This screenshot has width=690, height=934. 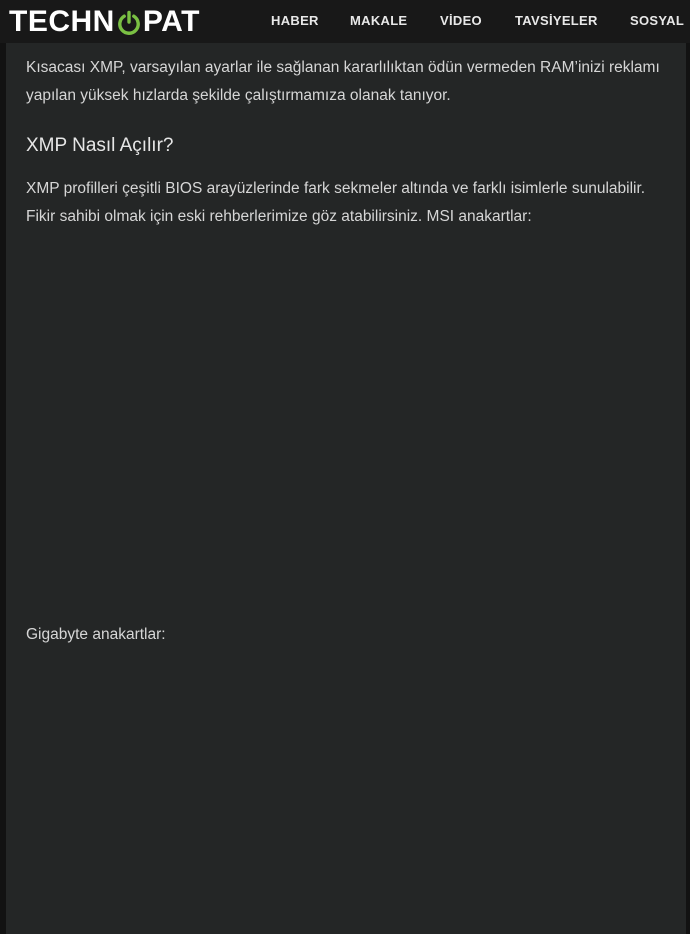 I want to click on site-logo: TECHN PAT, so click(x=104, y=22).